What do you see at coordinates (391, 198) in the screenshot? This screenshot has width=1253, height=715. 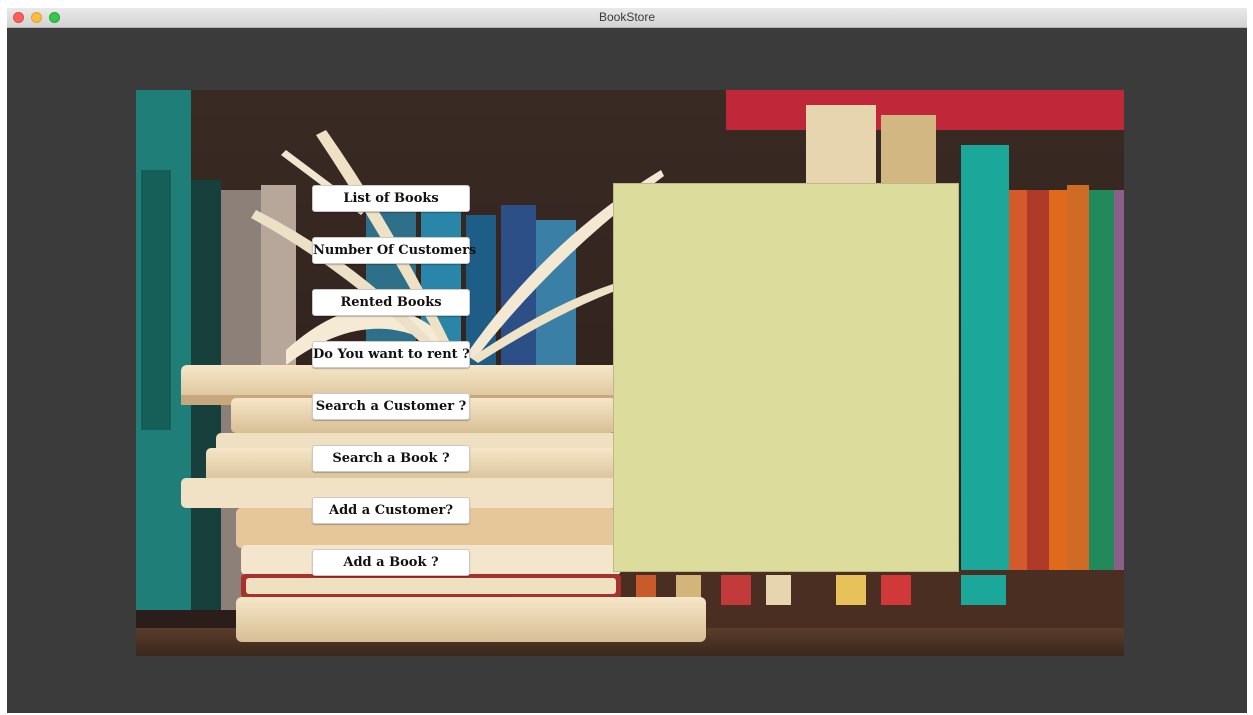 I see `list-of-books-button: List of Books` at bounding box center [391, 198].